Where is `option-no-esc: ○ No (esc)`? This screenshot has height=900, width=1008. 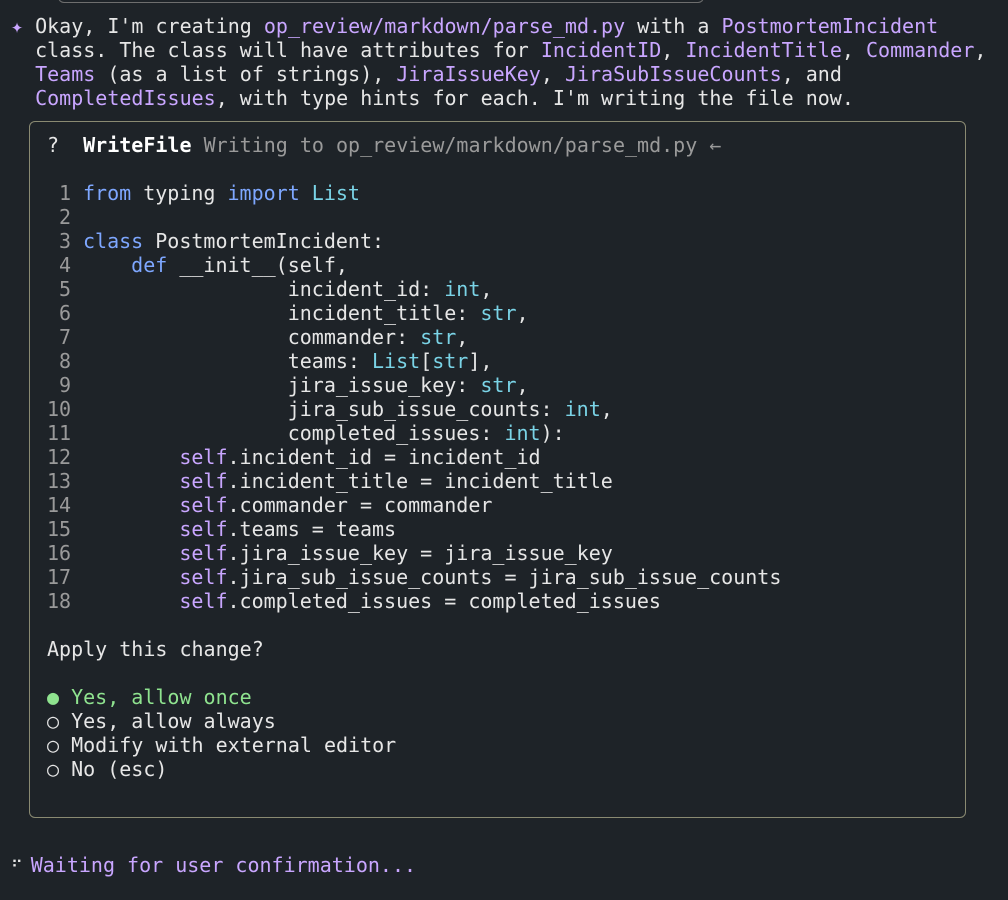 option-no-esc: ○ No (esc) is located at coordinates (221, 769).